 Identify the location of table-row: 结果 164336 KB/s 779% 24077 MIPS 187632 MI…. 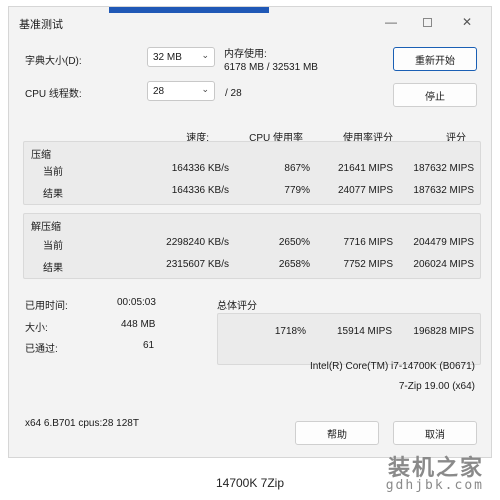
(252, 192).